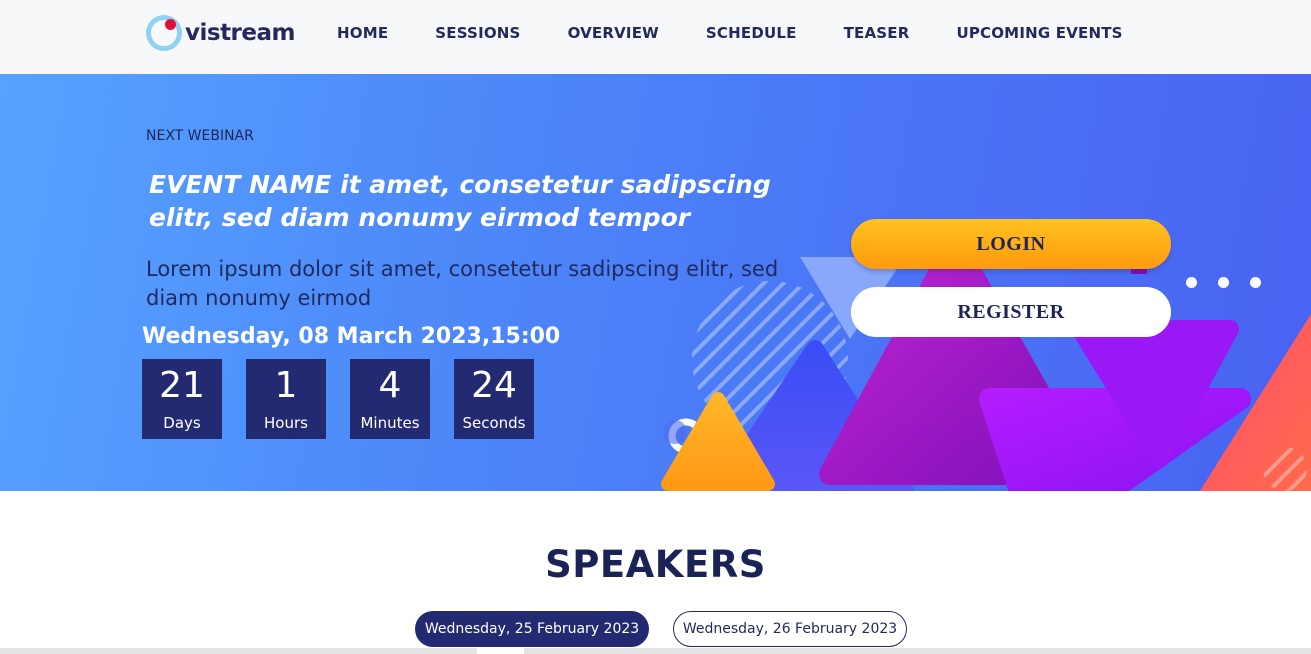  I want to click on nav-overview: OVERVIEW, so click(613, 33).